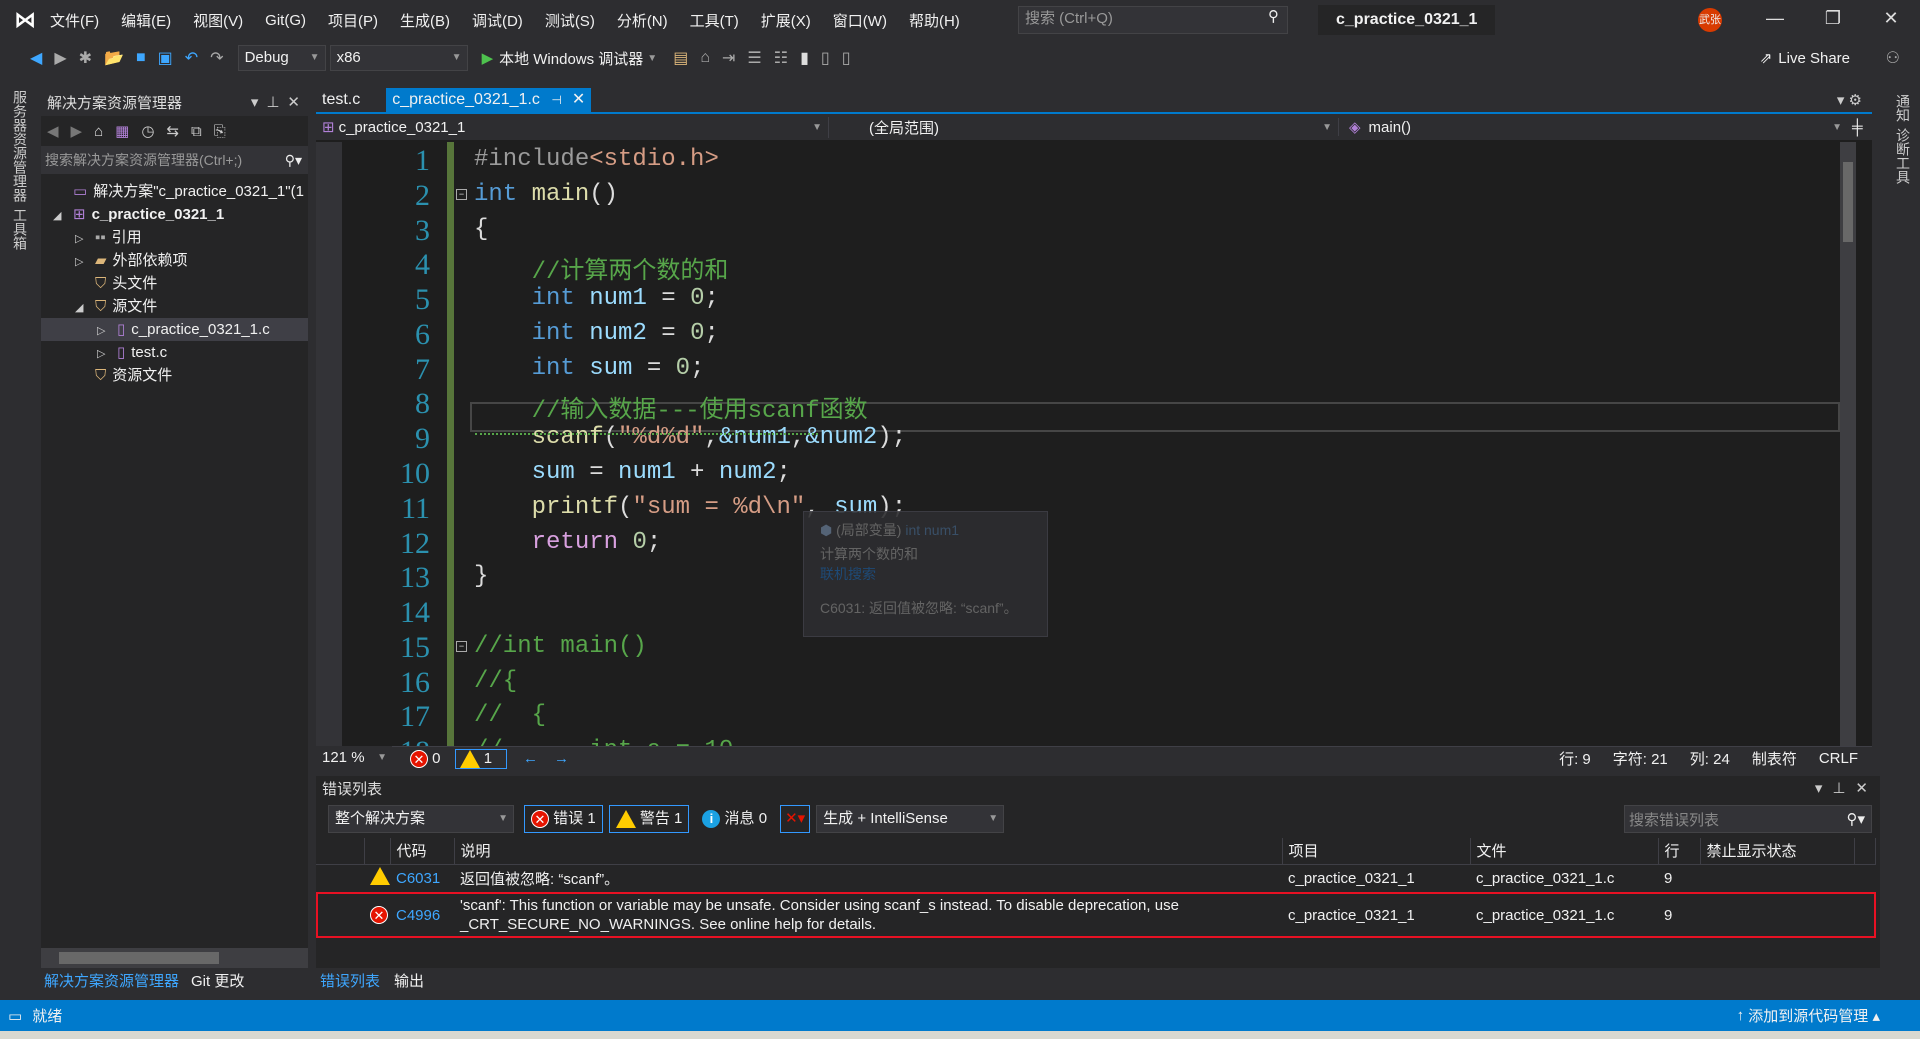 The image size is (1920, 1039). I want to click on warnings-filter-button: 警告 1, so click(649, 819).